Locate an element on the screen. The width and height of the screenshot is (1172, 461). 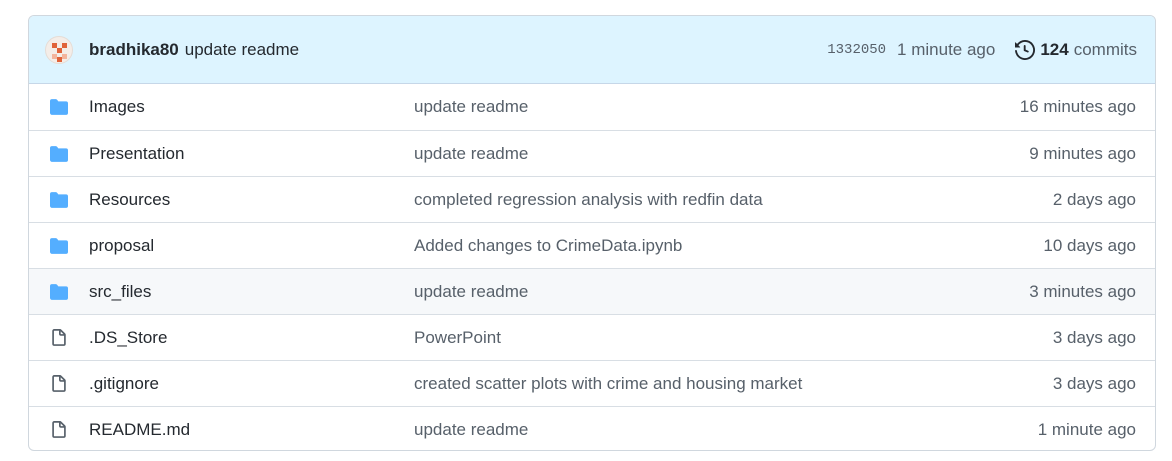
file-name-link: README.md is located at coordinates (139, 430).